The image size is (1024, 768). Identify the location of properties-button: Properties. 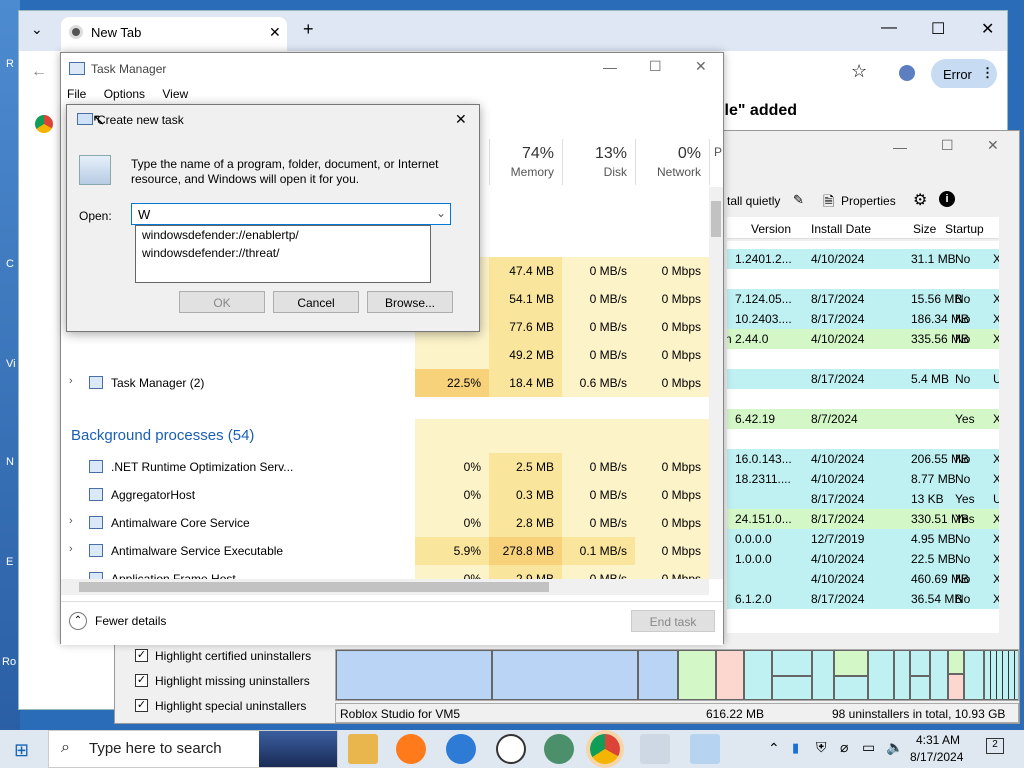
(868, 201).